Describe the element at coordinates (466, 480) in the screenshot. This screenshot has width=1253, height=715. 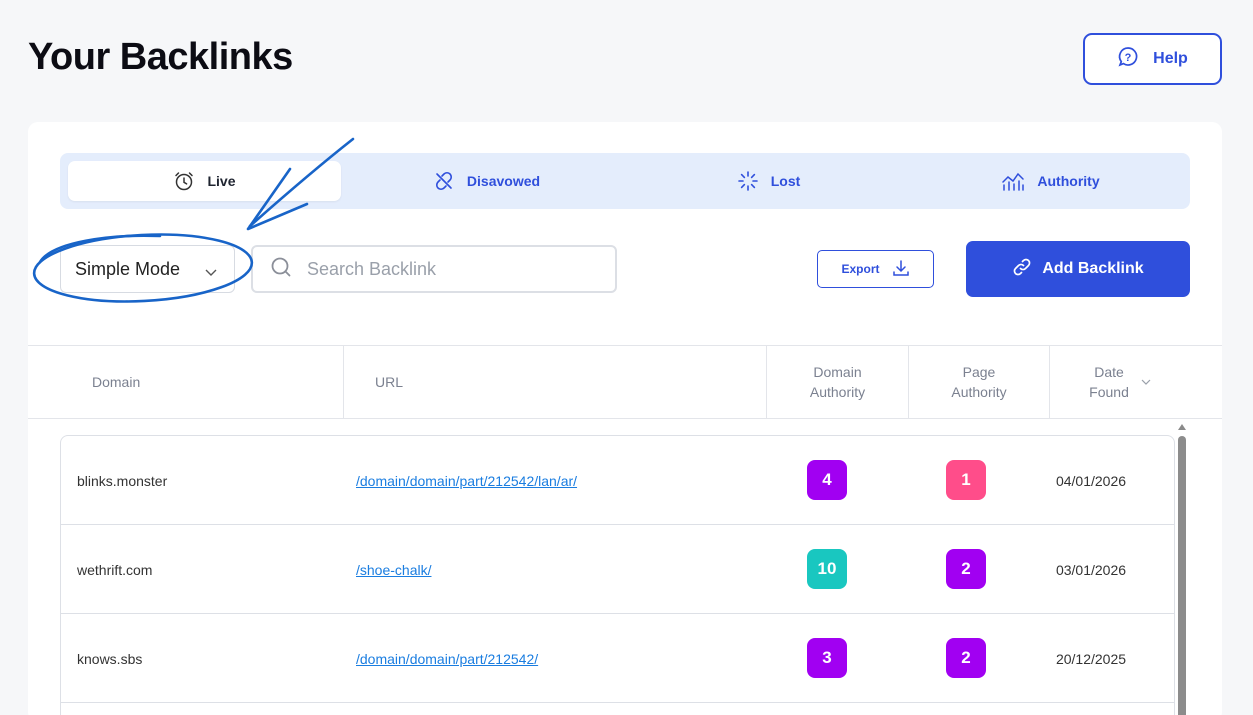
I see `row-url-link: /domain/domain/part/212542/lan/ar/` at that location.